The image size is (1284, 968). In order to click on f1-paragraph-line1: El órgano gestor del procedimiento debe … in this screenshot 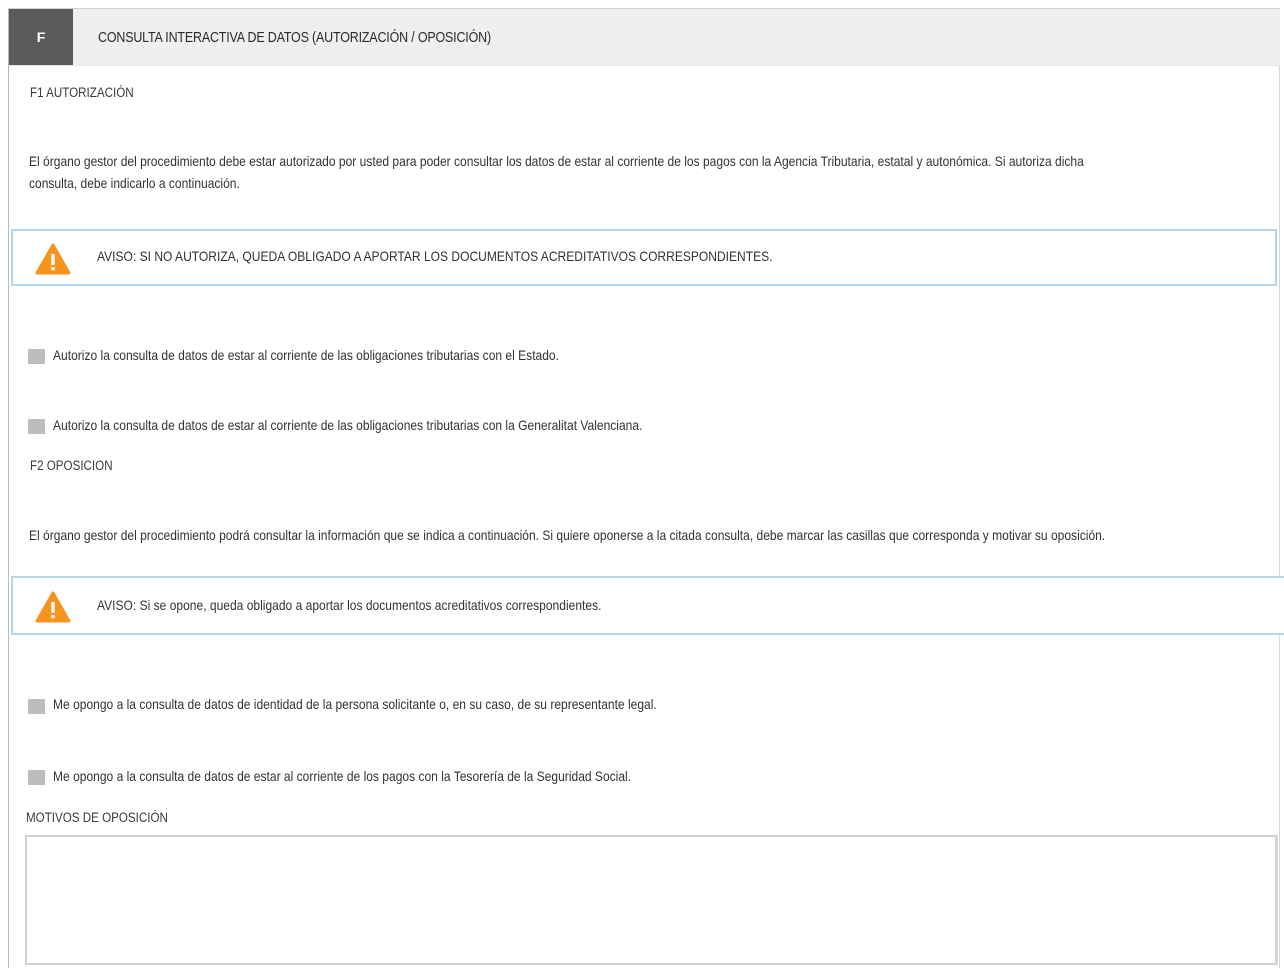, I will do `click(556, 161)`.